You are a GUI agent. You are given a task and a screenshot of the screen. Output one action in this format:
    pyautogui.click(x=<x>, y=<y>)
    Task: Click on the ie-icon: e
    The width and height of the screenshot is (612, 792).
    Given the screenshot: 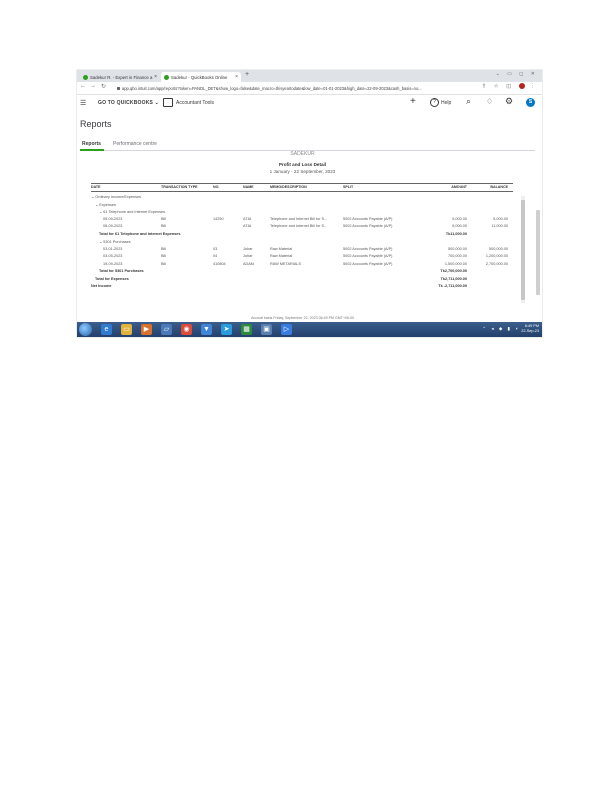 What is the action you would take?
    pyautogui.click(x=106, y=329)
    